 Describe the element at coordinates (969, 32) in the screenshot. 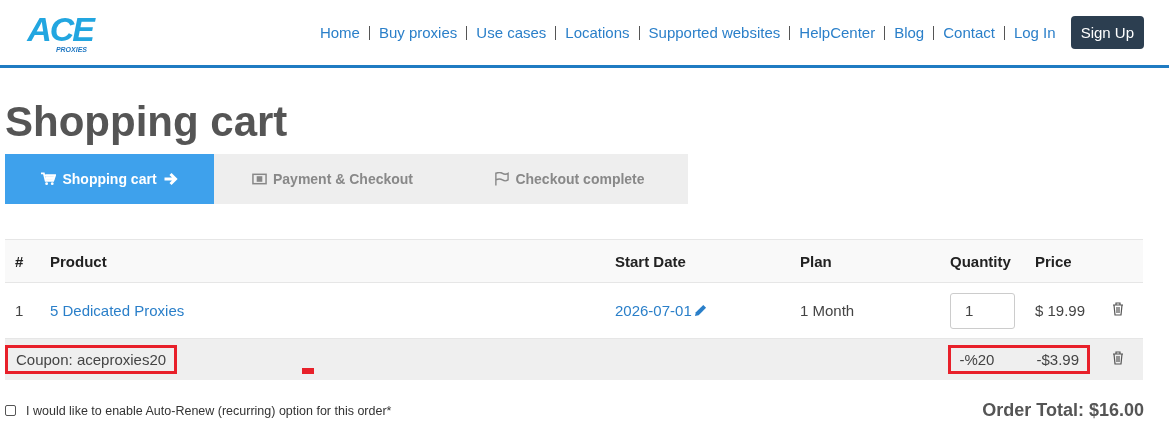

I see `nav-link: Contact` at that location.